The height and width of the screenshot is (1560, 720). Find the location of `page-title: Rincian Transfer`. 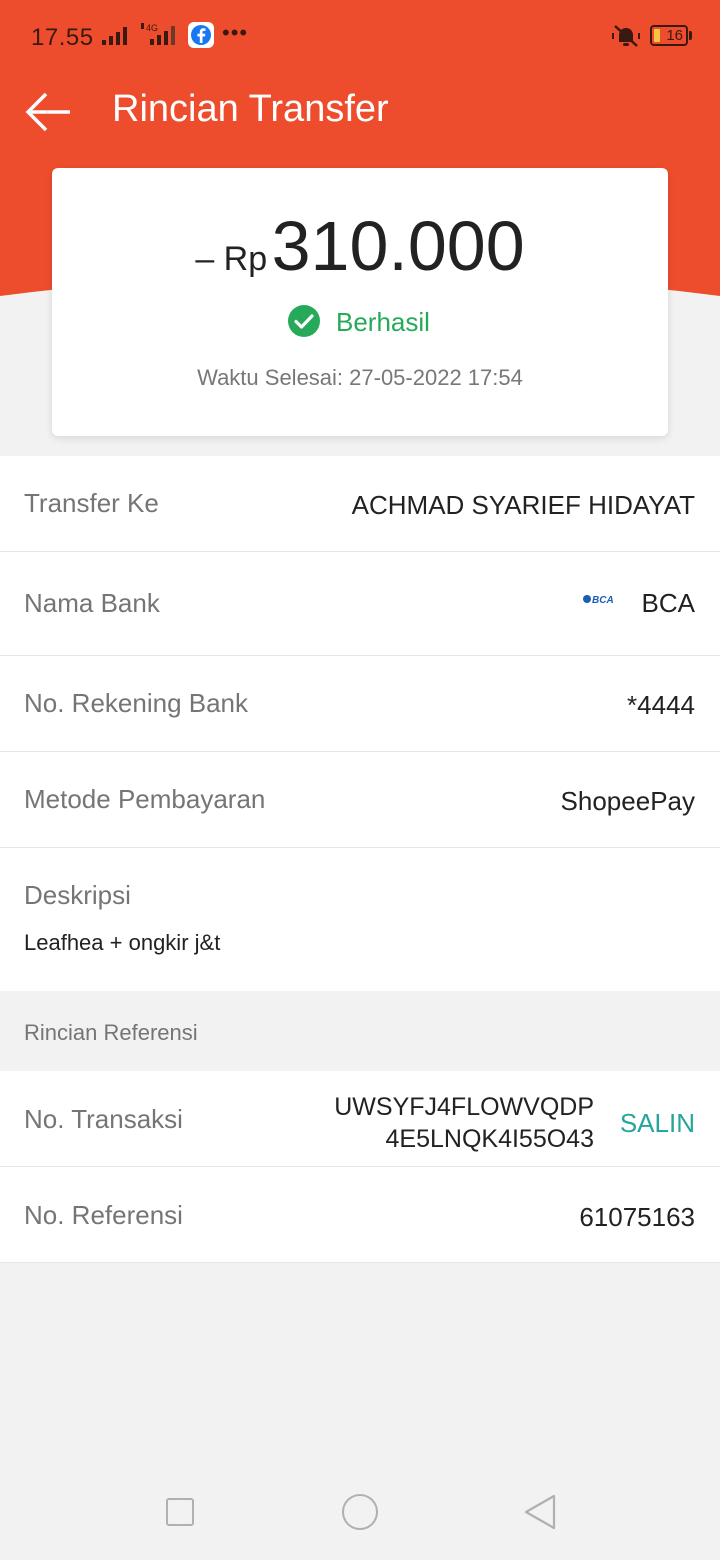

page-title: Rincian Transfer is located at coordinates (250, 109).